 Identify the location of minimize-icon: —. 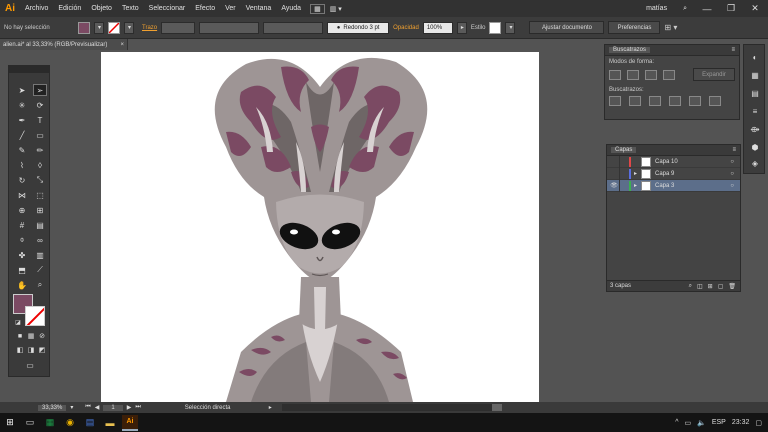
(707, 9).